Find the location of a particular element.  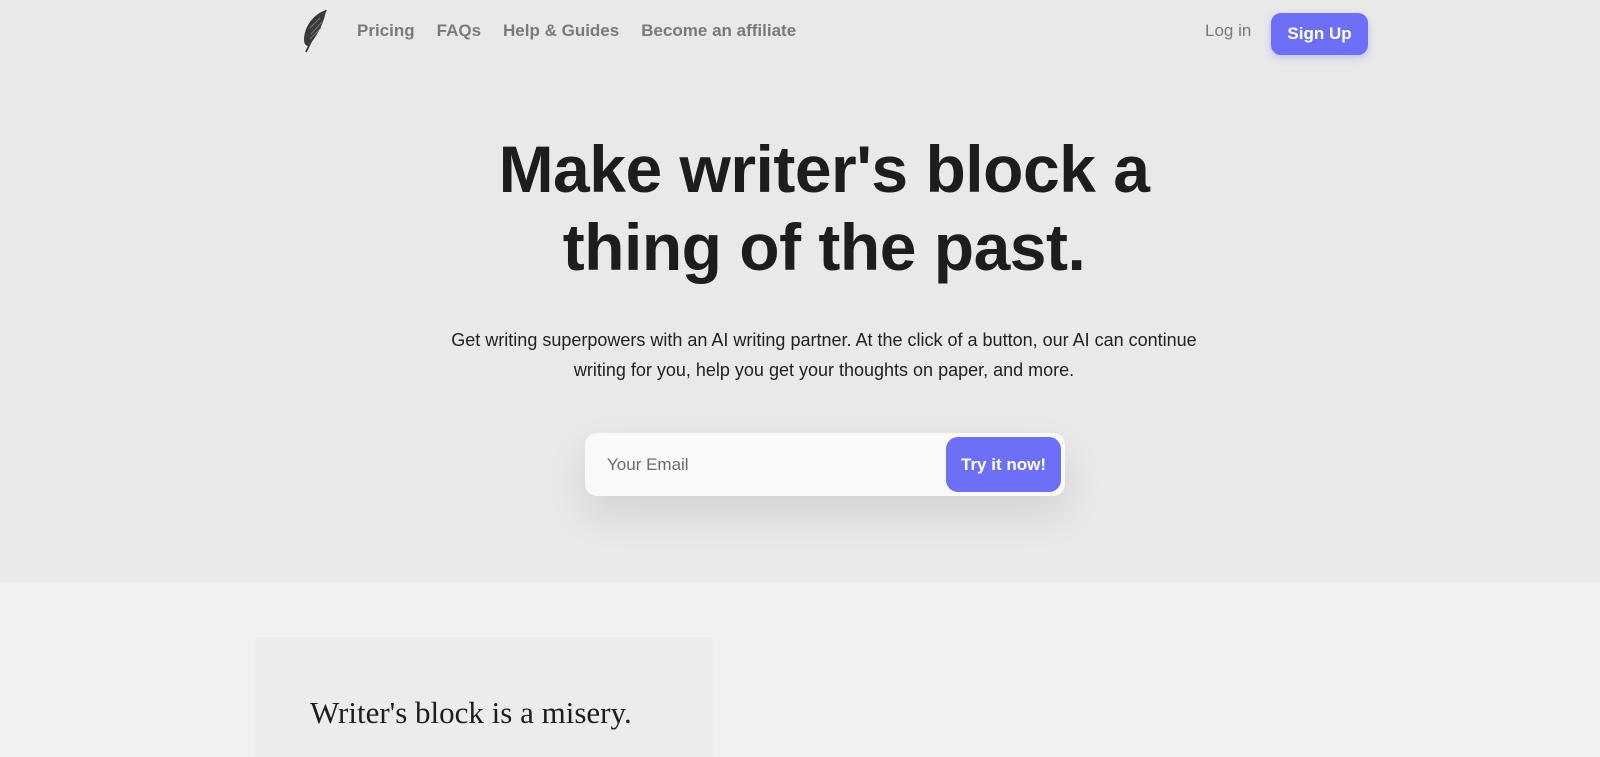

nav-link-pricing: Pricing is located at coordinates (386, 31).